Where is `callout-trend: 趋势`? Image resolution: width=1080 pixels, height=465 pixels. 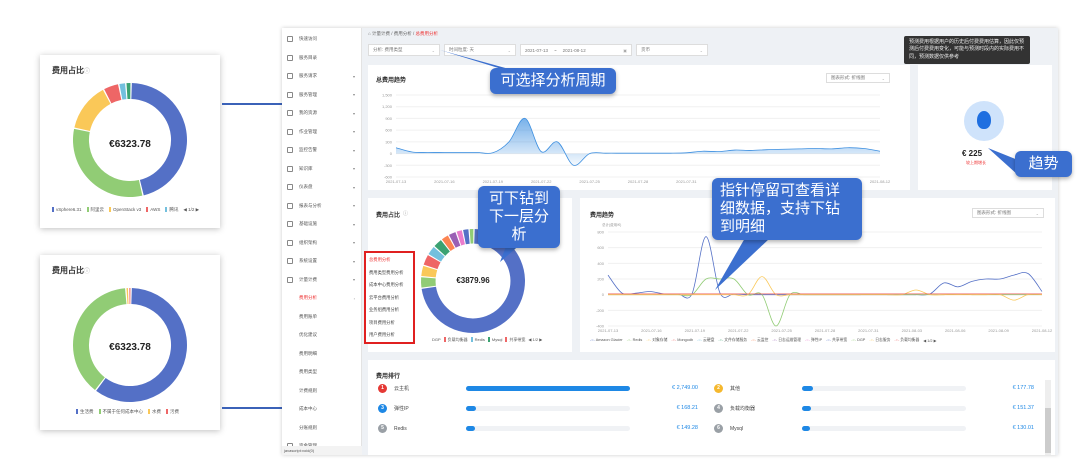
callout-trend: 趋势 is located at coordinates (1043, 164).